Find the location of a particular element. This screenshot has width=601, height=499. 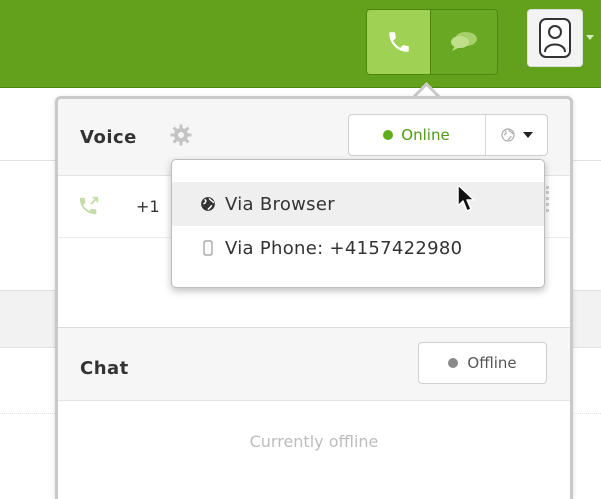

offline-status-dot is located at coordinates (453, 363).